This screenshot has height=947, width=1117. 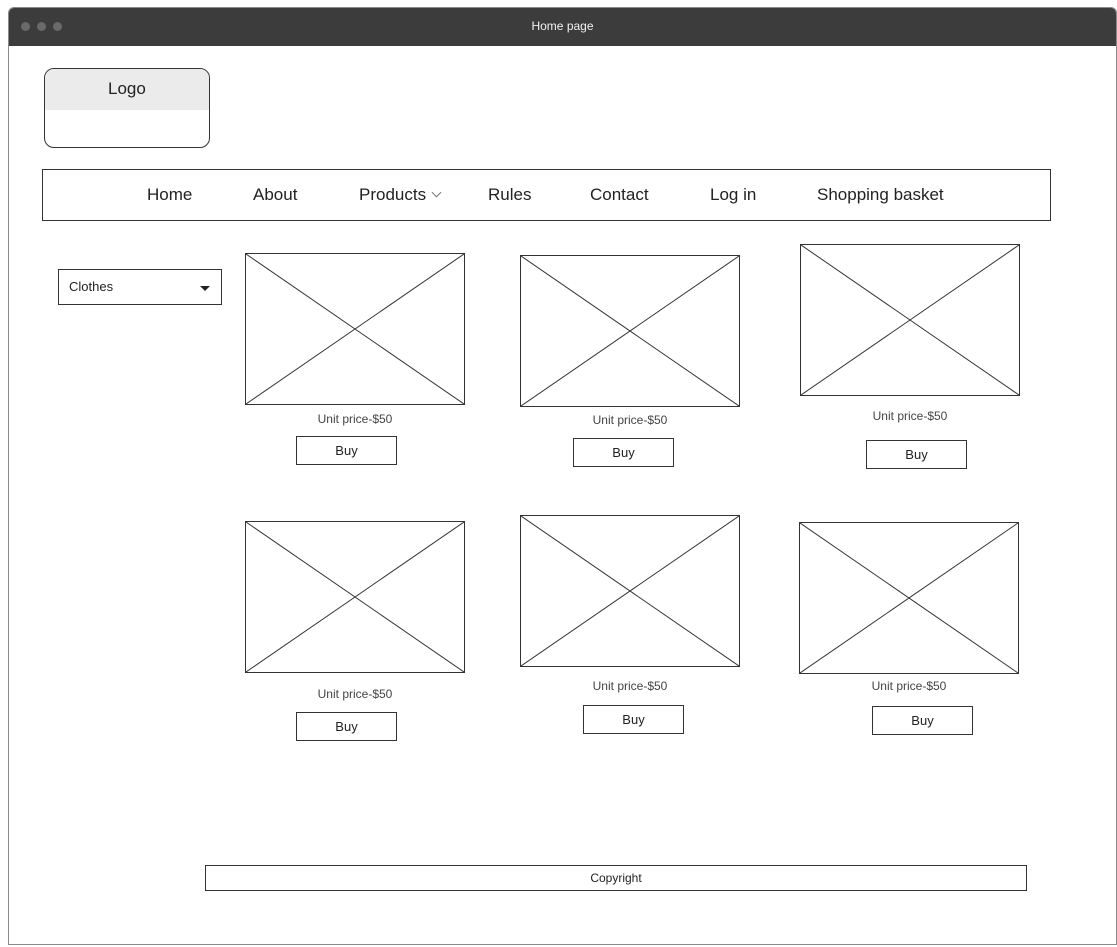 I want to click on nav-item-products-label: Products, so click(x=393, y=194).